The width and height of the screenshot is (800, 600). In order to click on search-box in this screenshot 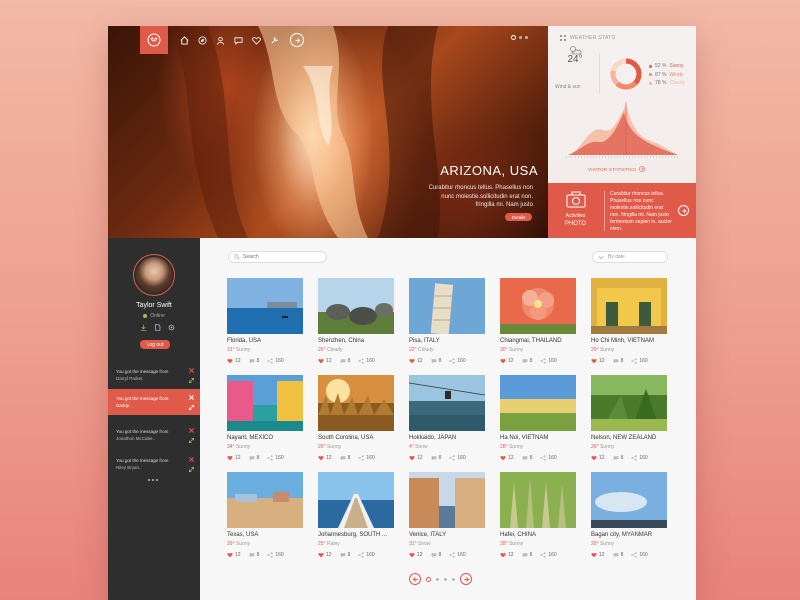, I will do `click(277, 257)`.